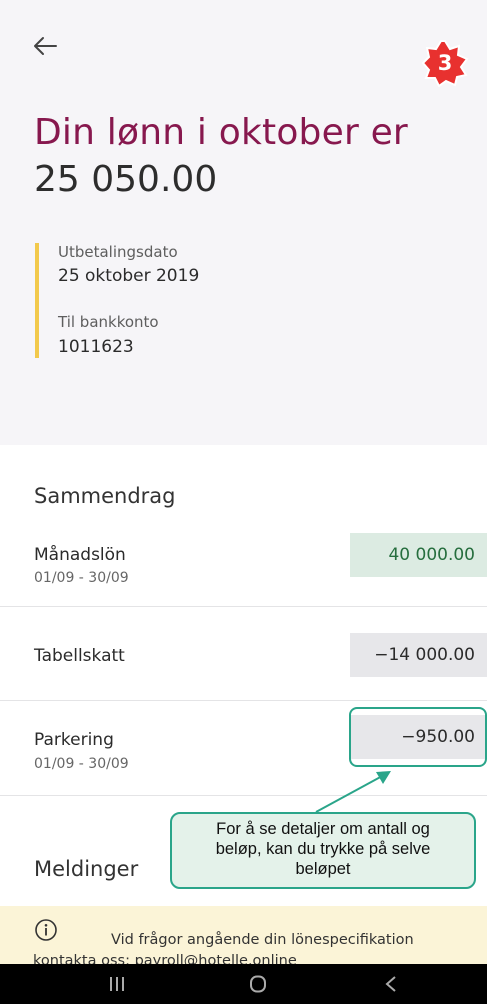 This screenshot has width=487, height=1004. Describe the element at coordinates (165, 958) in the screenshot. I see `notice-contact: kontakta oss: payroll@hotelle.online` at that location.